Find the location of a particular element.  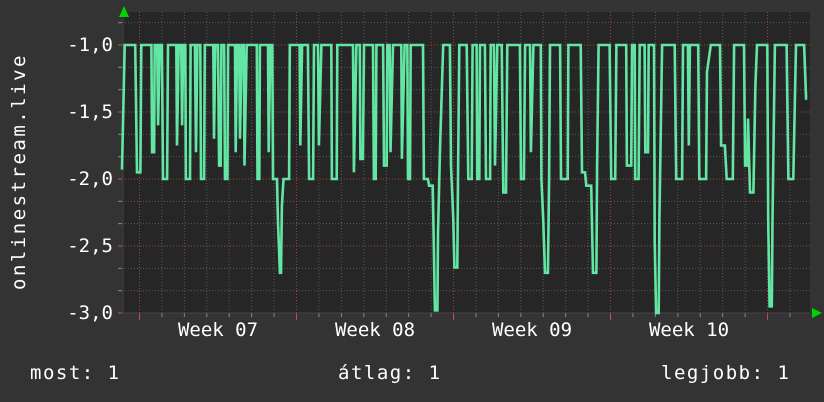

y-tick-label: -1,5 is located at coordinates (90, 112).